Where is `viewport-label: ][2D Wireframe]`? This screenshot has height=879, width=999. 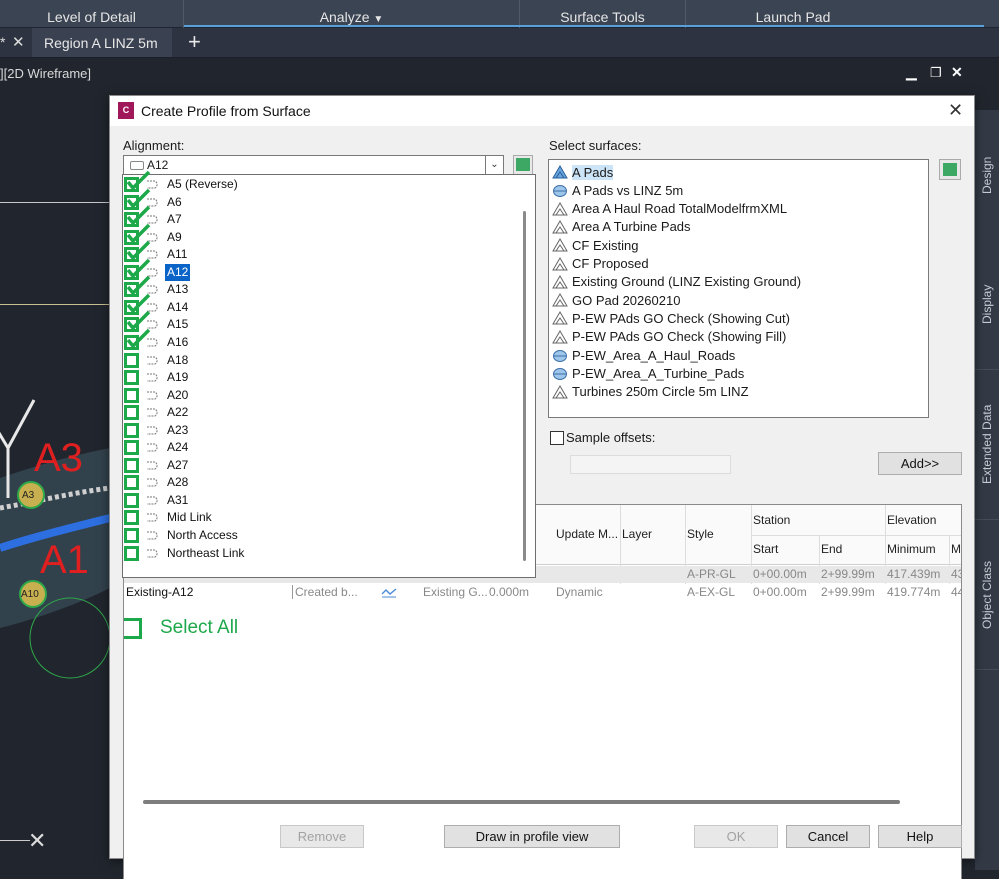 viewport-label: ][2D Wireframe] is located at coordinates (45, 73).